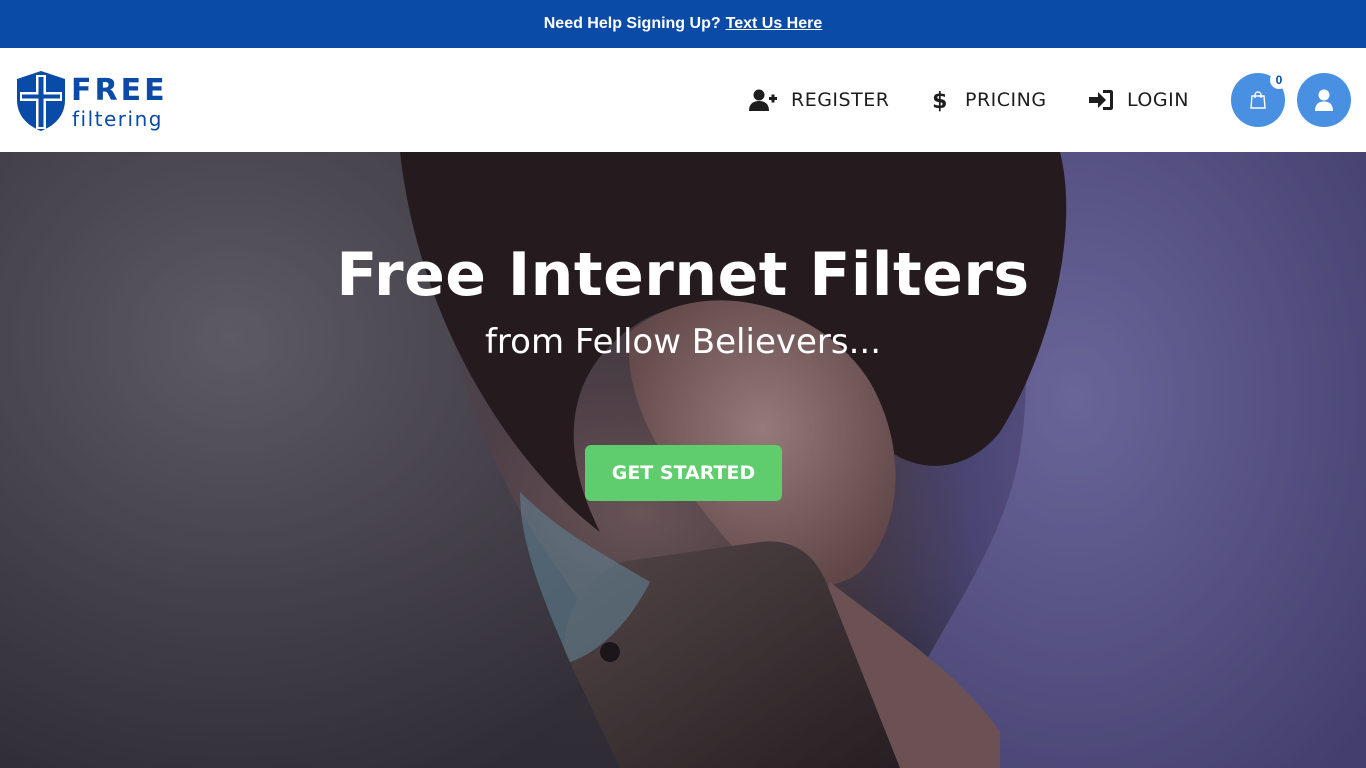 This screenshot has height=768, width=1366. Describe the element at coordinates (119, 90) in the screenshot. I see `logo-text-free: FREE` at that location.